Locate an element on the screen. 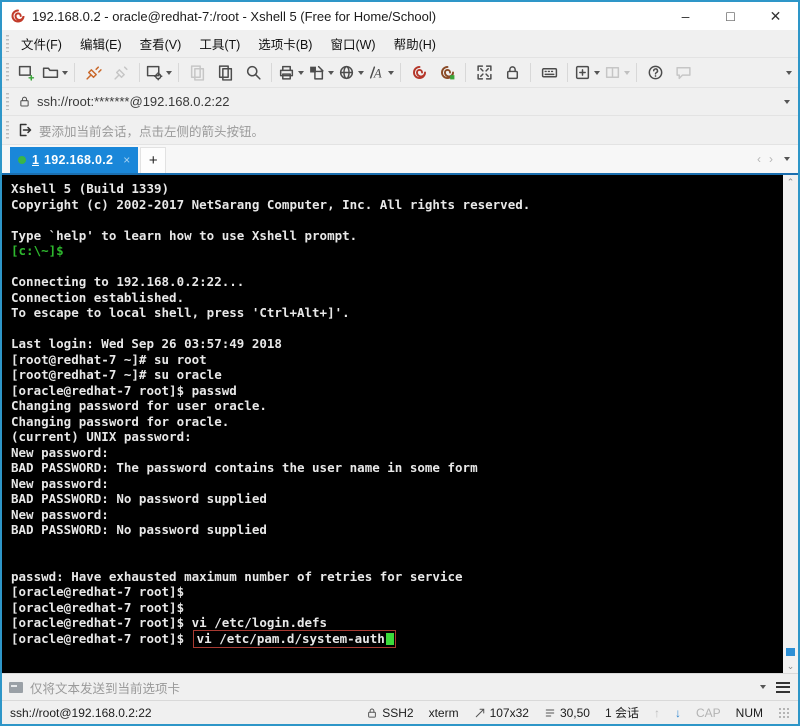 This screenshot has width=800, height=726. send-target-icon is located at coordinates (16, 687).